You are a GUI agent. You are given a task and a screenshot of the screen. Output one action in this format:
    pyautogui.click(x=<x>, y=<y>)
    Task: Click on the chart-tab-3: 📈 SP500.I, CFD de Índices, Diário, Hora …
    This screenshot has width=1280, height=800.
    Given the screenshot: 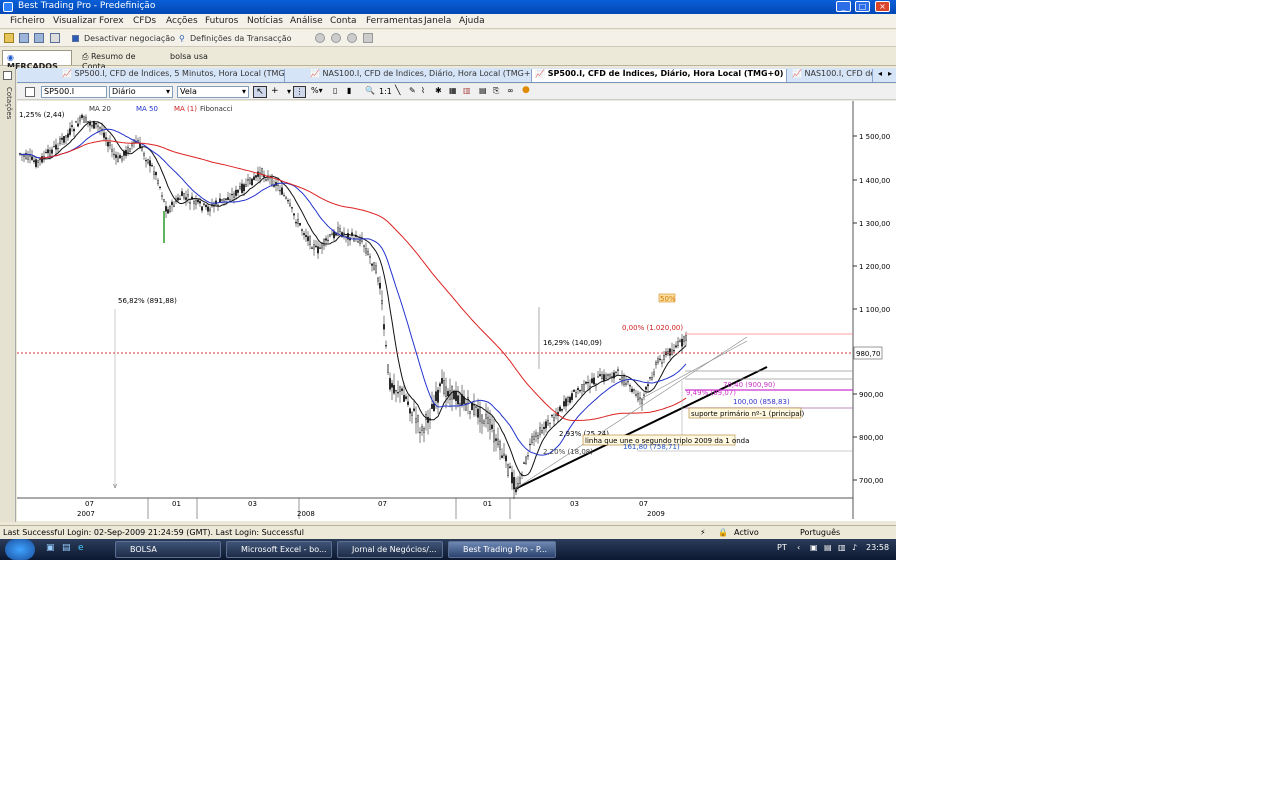 What is the action you would take?
    pyautogui.click(x=659, y=75)
    